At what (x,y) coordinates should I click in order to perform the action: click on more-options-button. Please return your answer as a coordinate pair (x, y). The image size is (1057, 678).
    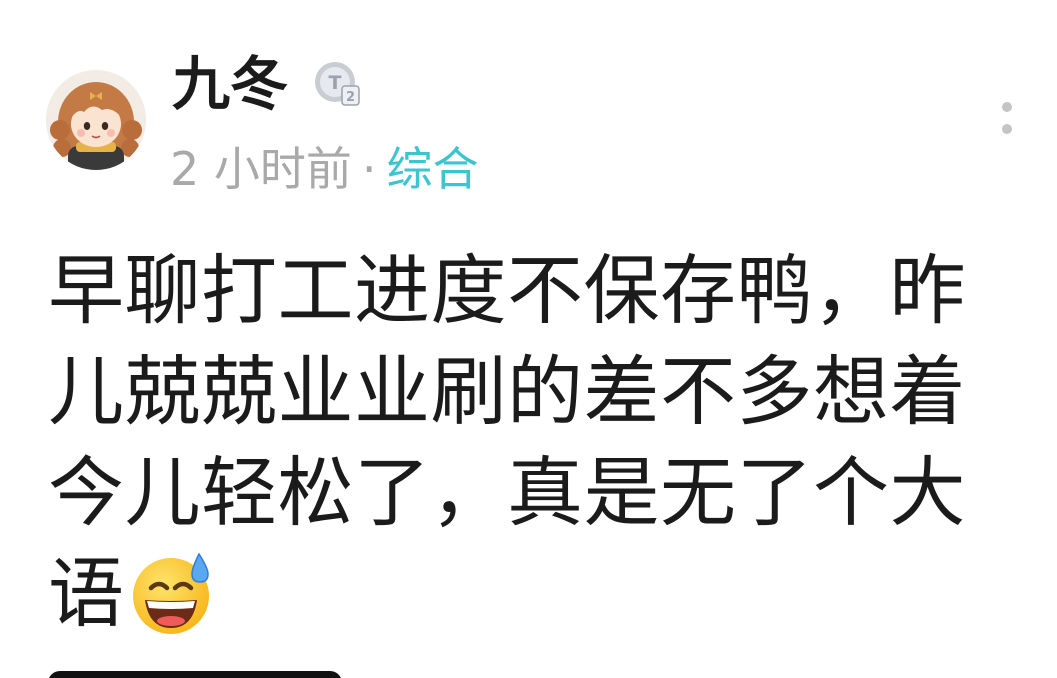
    Looking at the image, I should click on (1007, 119).